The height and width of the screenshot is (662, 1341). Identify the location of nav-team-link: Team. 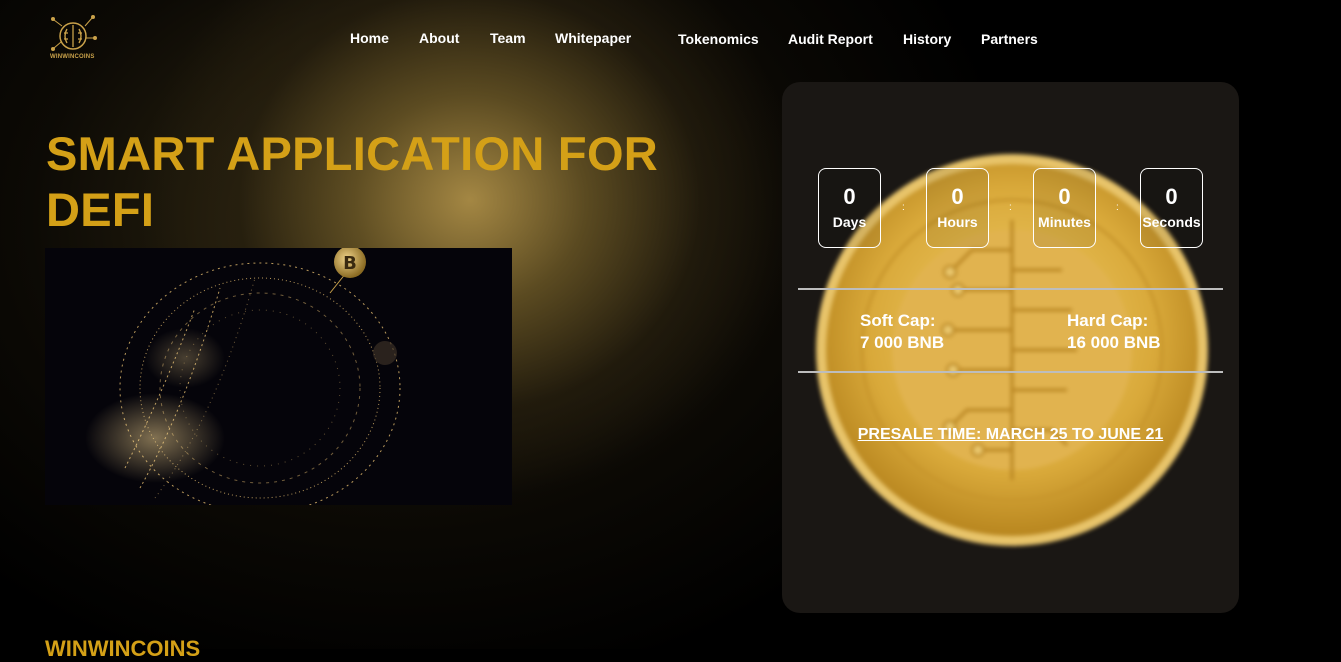
(508, 38).